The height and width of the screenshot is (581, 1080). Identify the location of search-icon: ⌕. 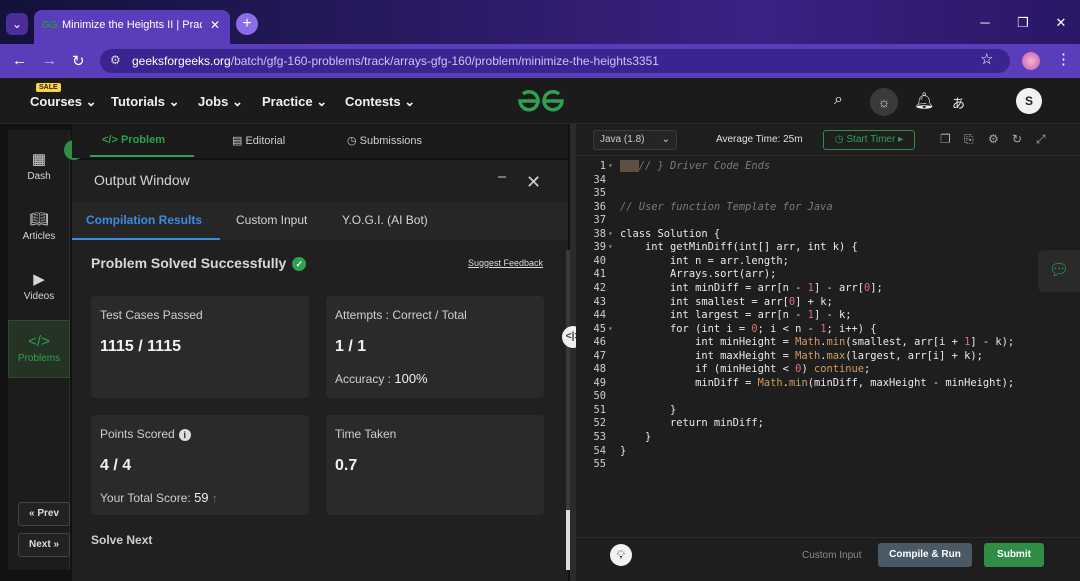
(838, 100).